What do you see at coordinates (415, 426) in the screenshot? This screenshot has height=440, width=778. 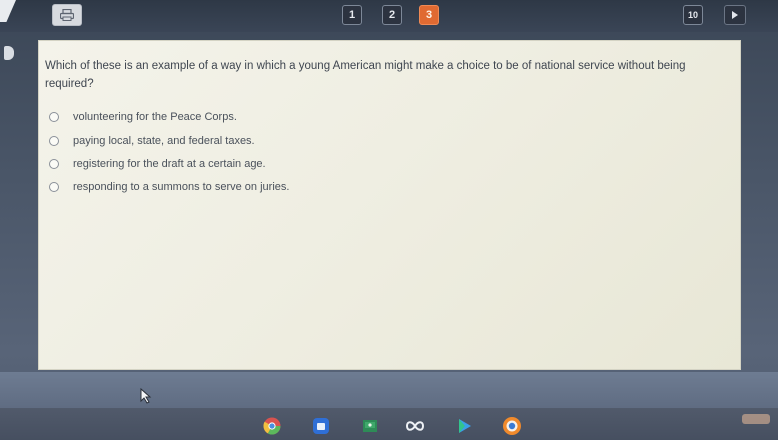 I see `infinity-icon` at bounding box center [415, 426].